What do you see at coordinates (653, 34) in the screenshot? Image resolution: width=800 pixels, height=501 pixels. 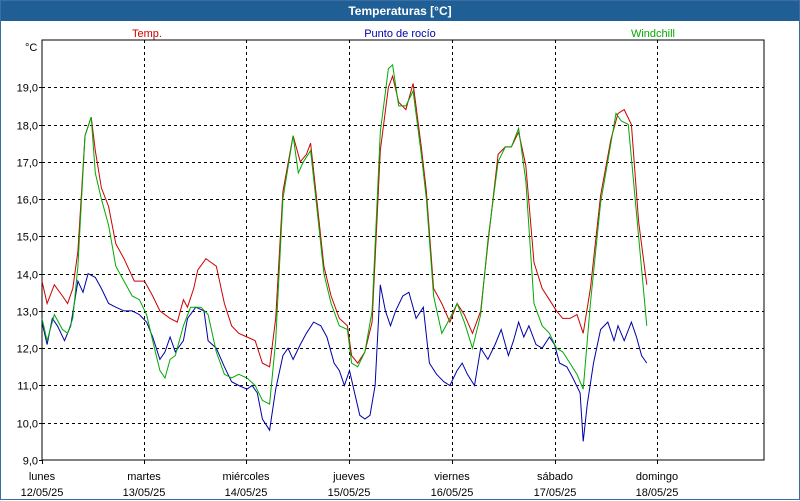 I see `legend-entry-3: Windchill` at bounding box center [653, 34].